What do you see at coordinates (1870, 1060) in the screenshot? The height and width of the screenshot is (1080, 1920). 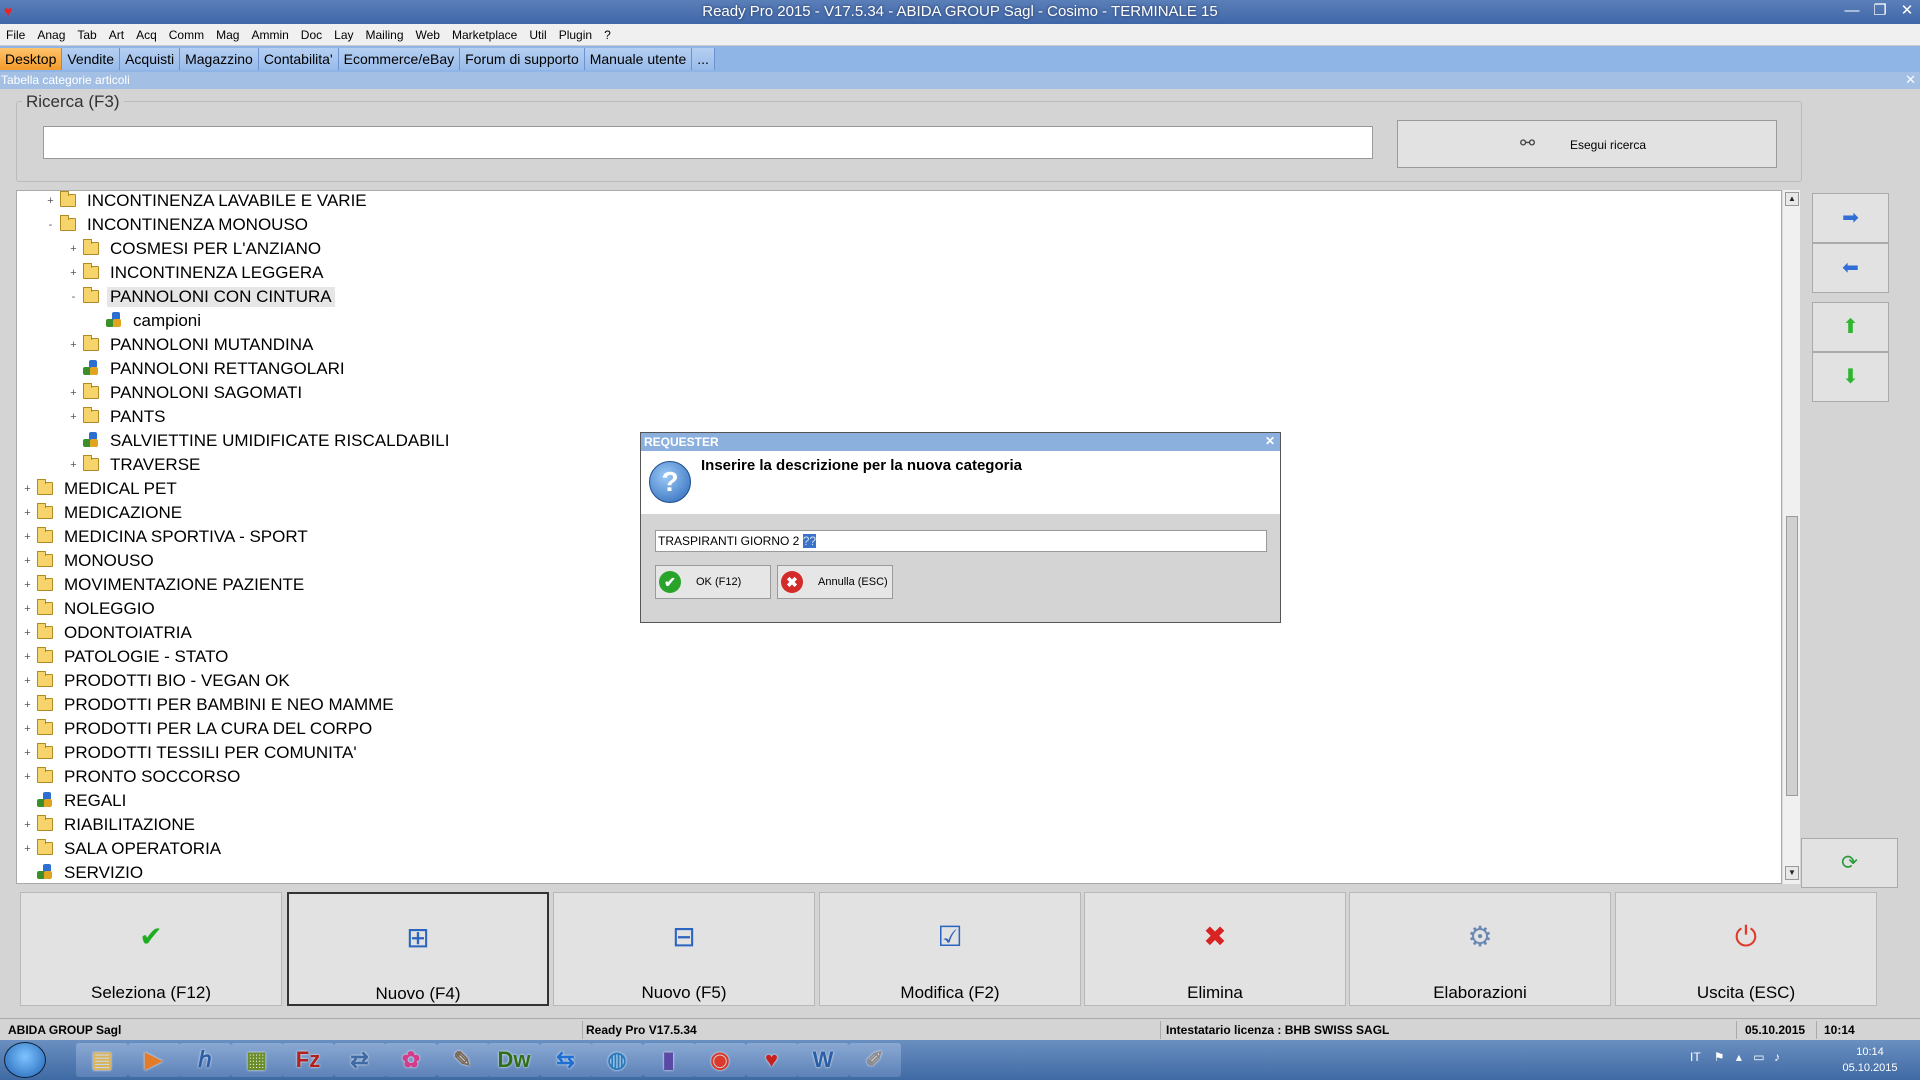 I see `clock: 10:14 05.10.2015` at bounding box center [1870, 1060].